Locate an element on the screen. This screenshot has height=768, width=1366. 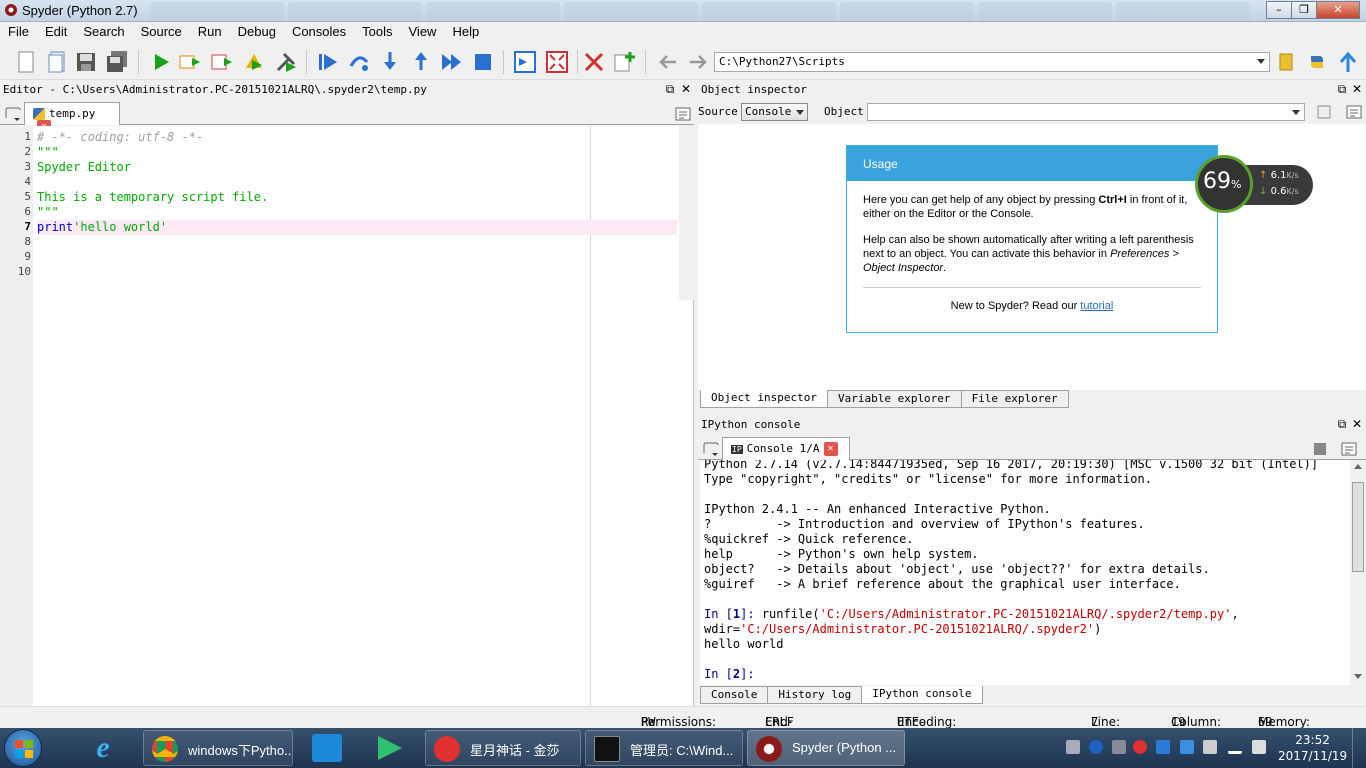
browse-folder-icon is located at coordinates (1286, 62).